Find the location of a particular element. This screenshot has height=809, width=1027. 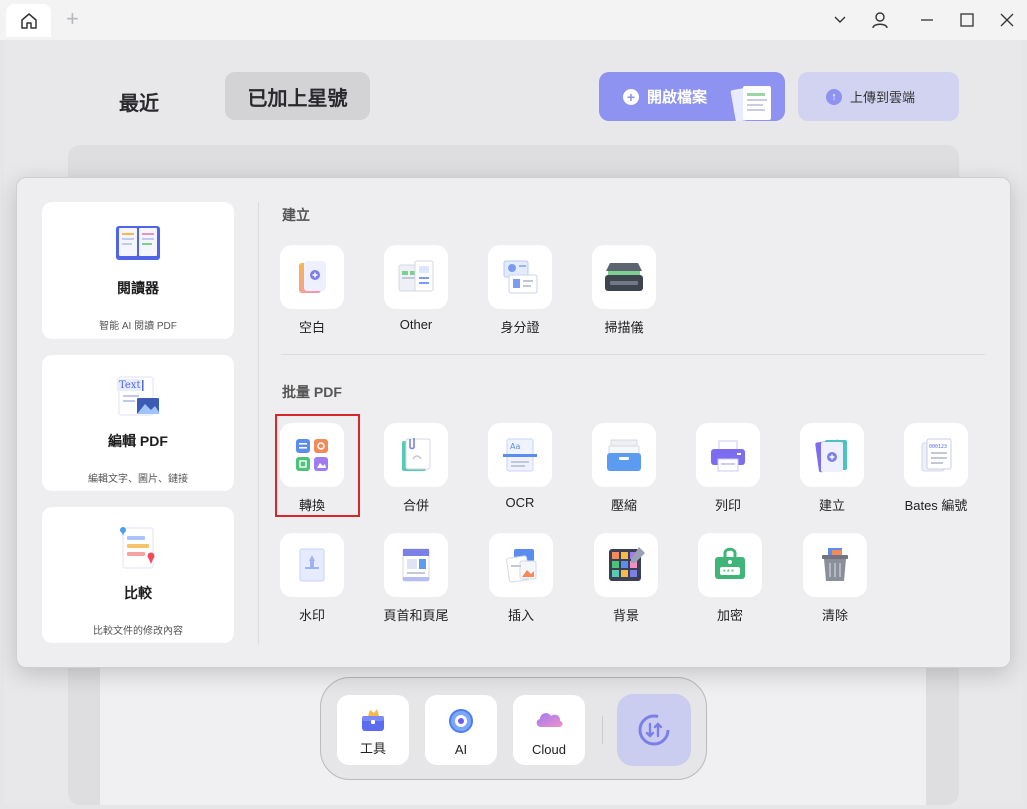

ai-icon is located at coordinates (461, 721).